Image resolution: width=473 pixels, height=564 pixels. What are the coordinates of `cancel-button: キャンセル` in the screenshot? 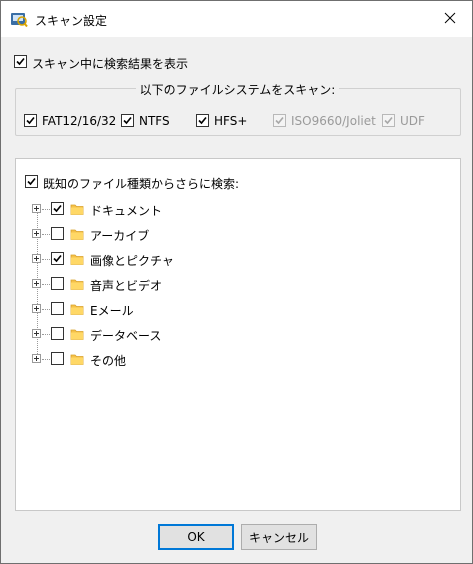 It's located at (279, 537).